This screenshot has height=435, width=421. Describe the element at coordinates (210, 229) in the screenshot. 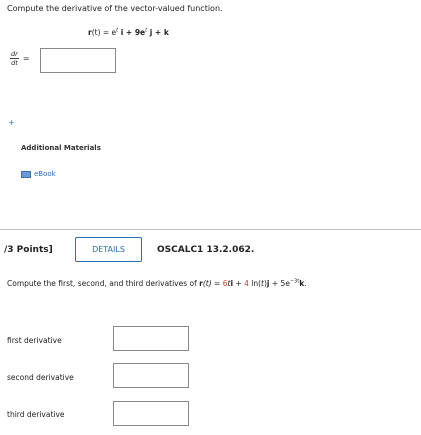

I see `section-divider` at that location.